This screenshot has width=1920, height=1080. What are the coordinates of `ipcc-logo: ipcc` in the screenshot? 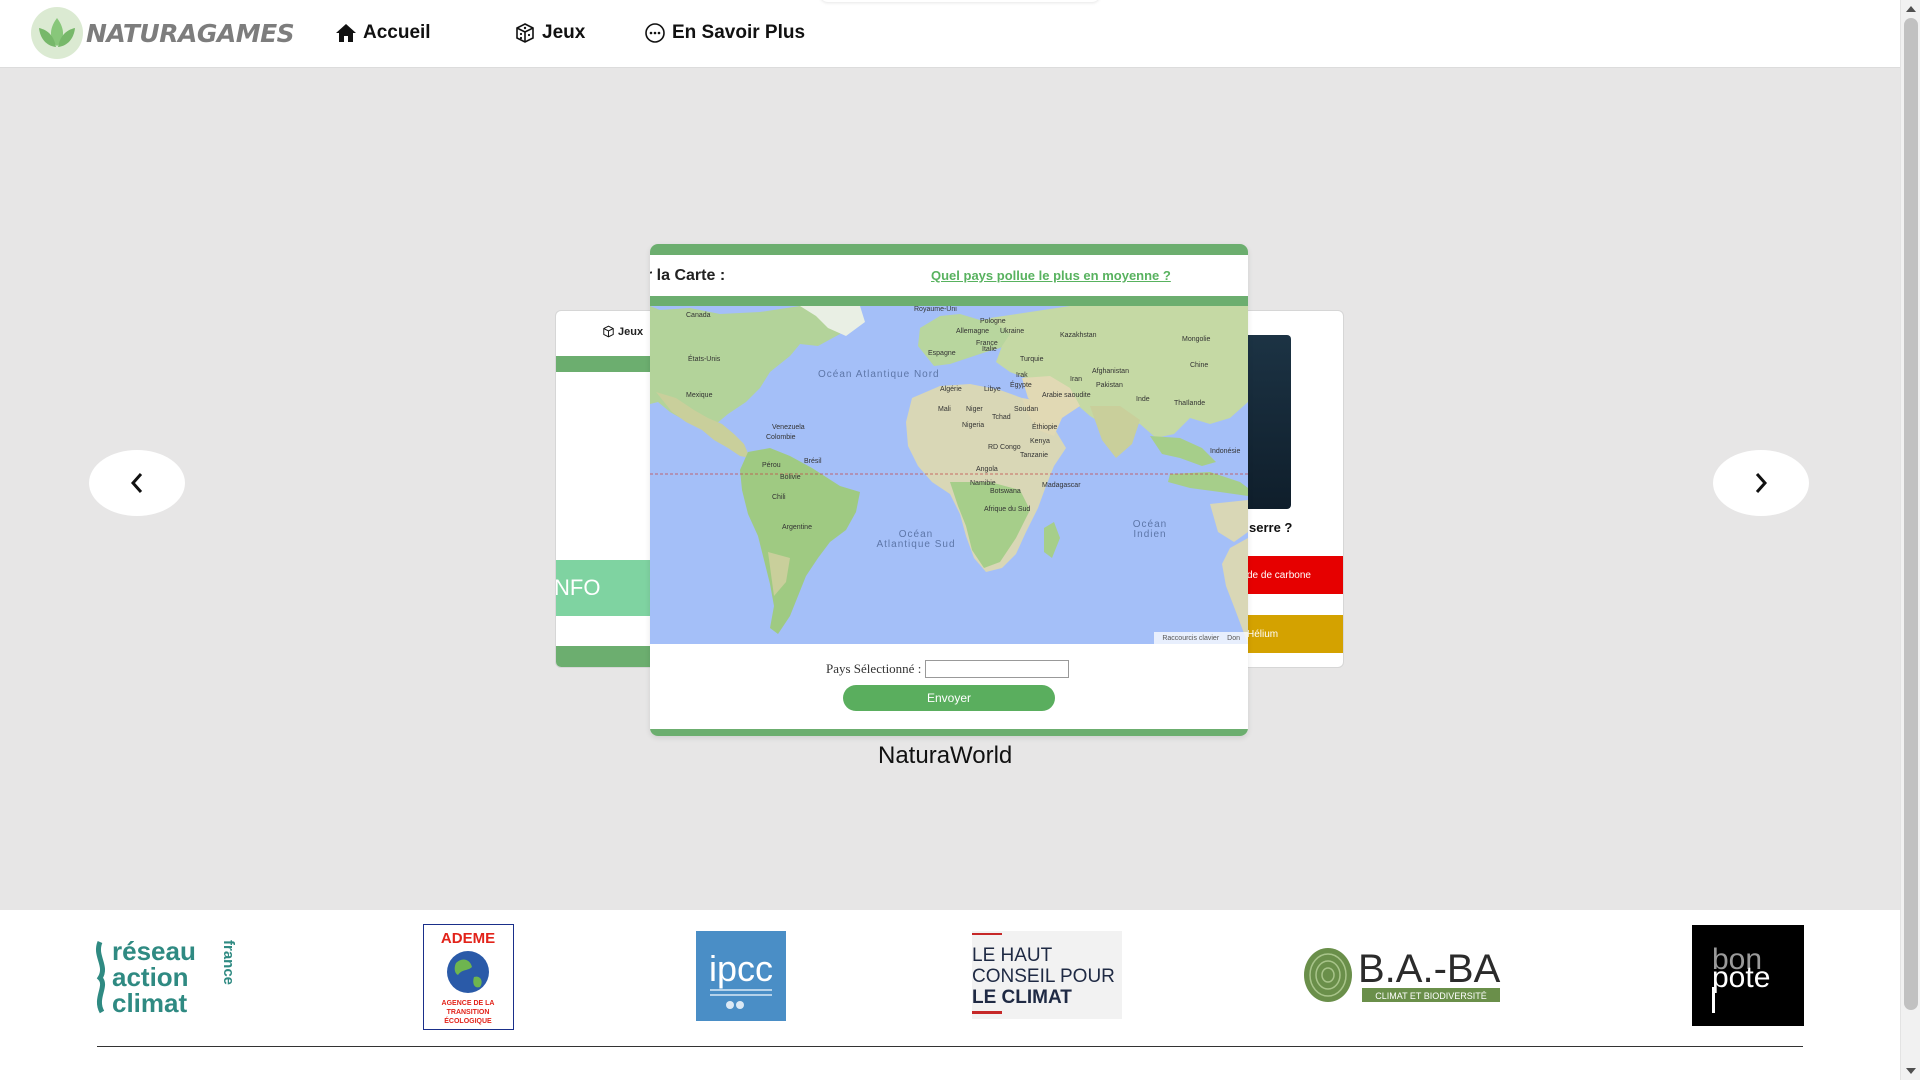 It's located at (741, 978).